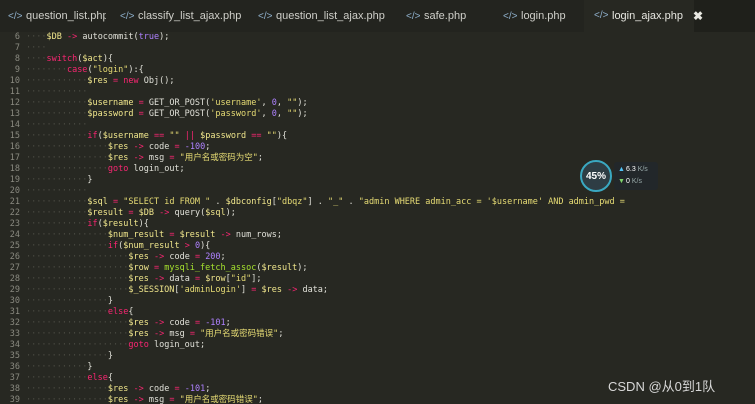 The image size is (755, 404). I want to click on line-number: 14, so click(14, 125).